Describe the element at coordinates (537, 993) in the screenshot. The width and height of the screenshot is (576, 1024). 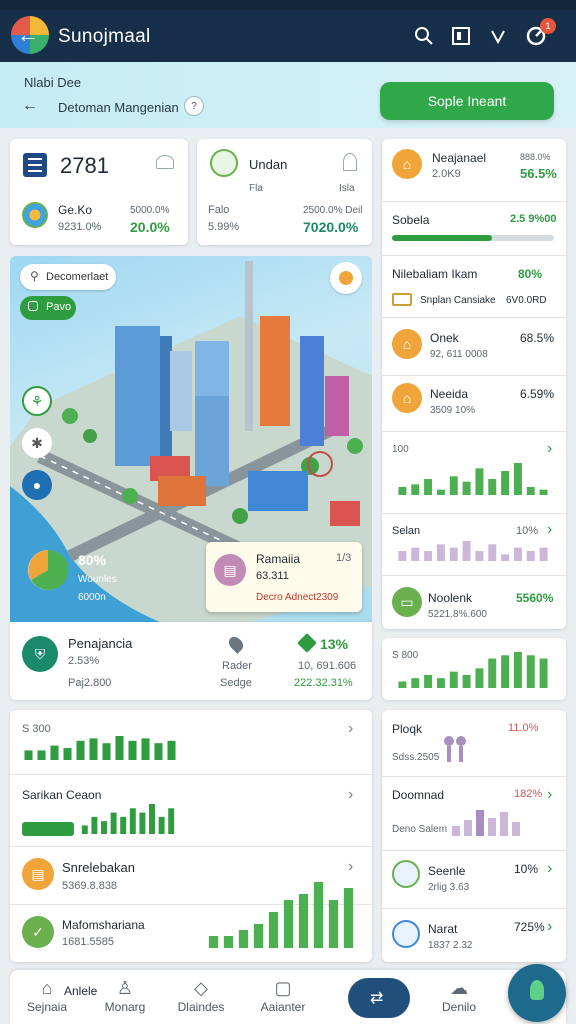
I see `floating-action-button` at that location.